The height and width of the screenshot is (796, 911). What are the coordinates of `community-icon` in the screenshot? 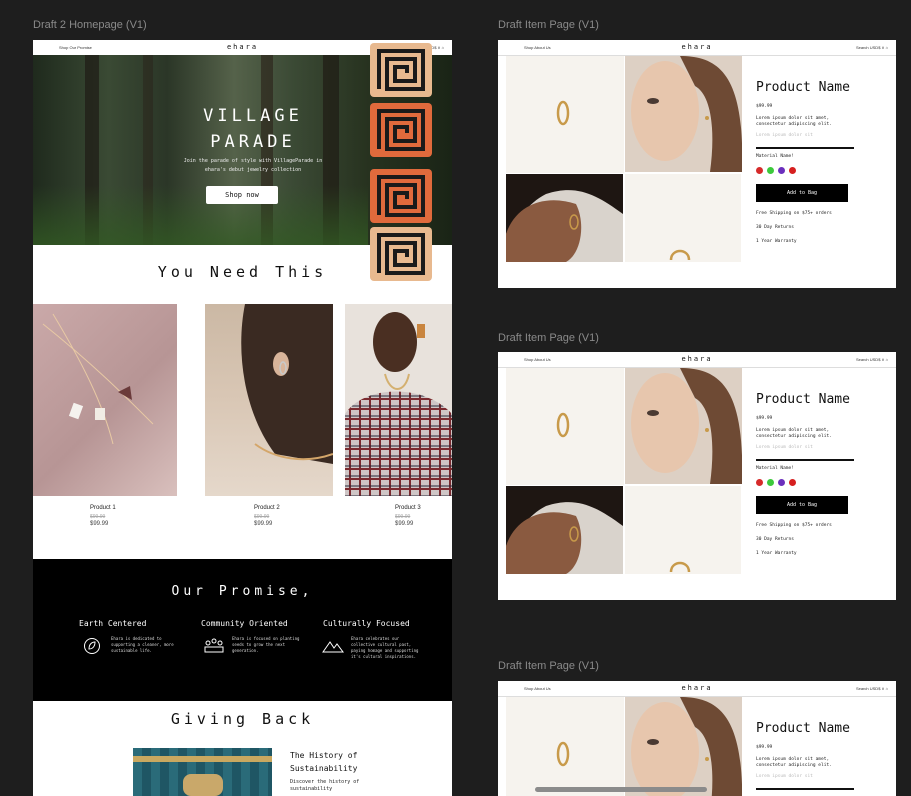 It's located at (214, 645).